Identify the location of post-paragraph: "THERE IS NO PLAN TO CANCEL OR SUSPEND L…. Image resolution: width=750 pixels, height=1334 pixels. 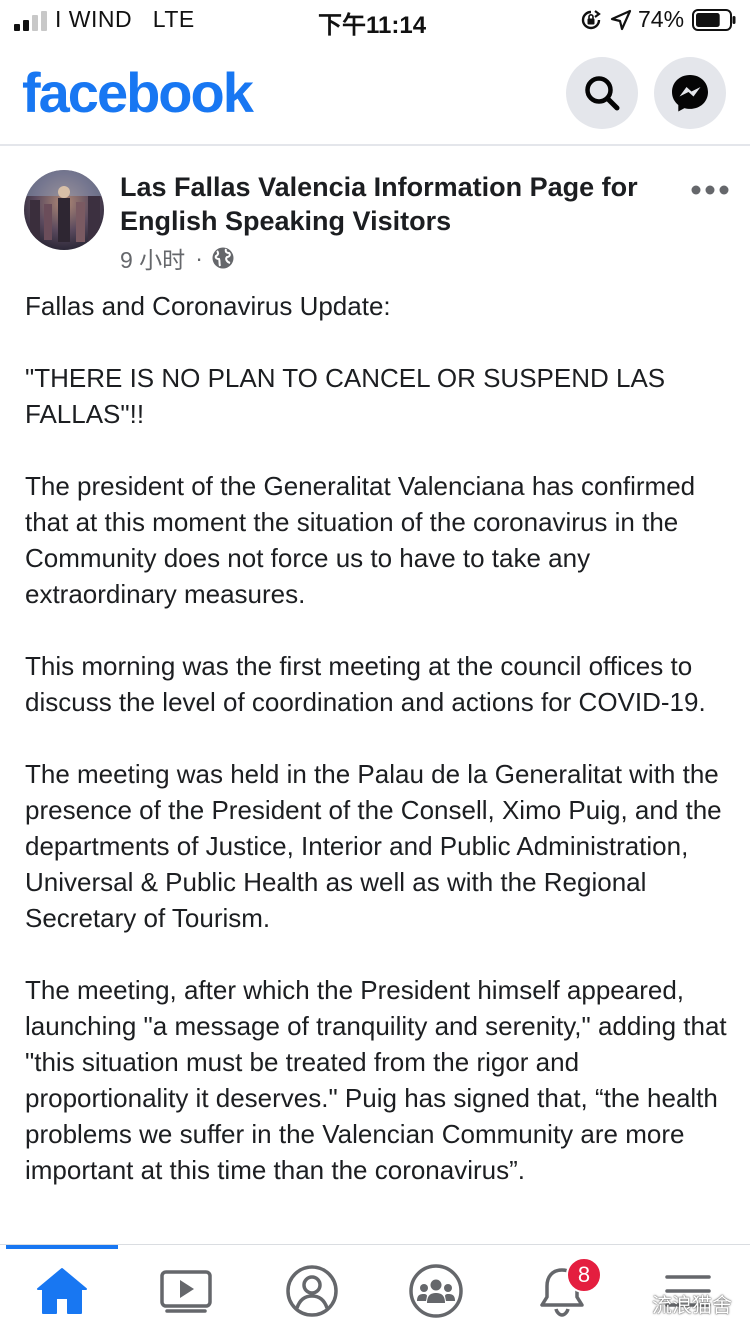
(345, 396).